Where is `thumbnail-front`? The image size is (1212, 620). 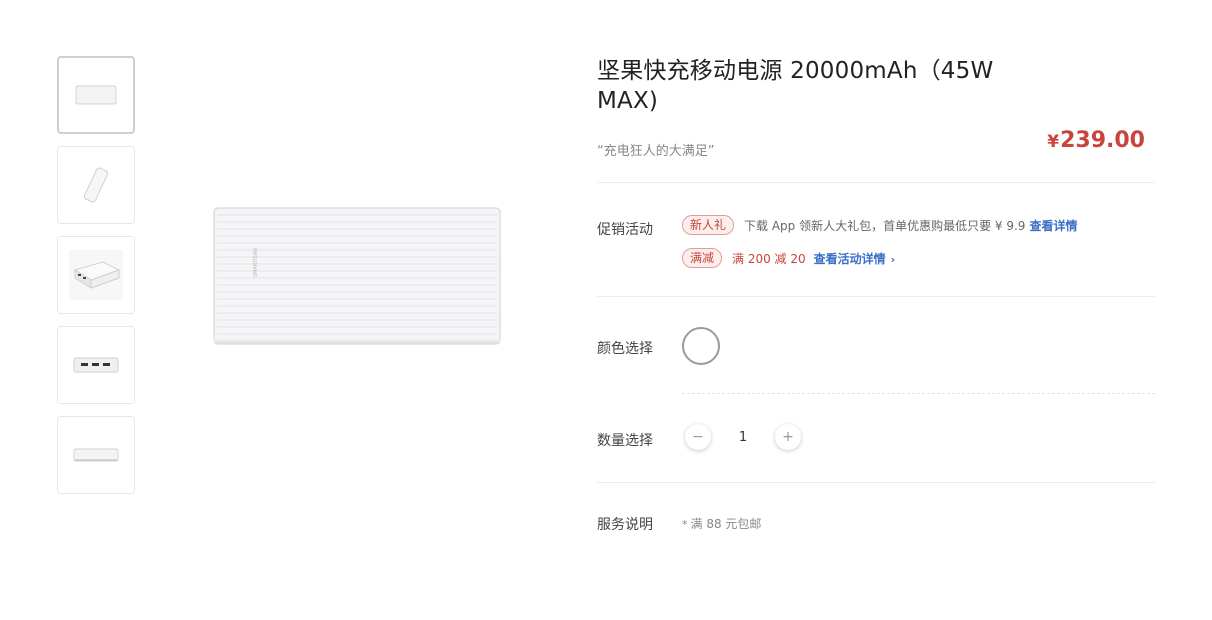 thumbnail-front is located at coordinates (96, 95).